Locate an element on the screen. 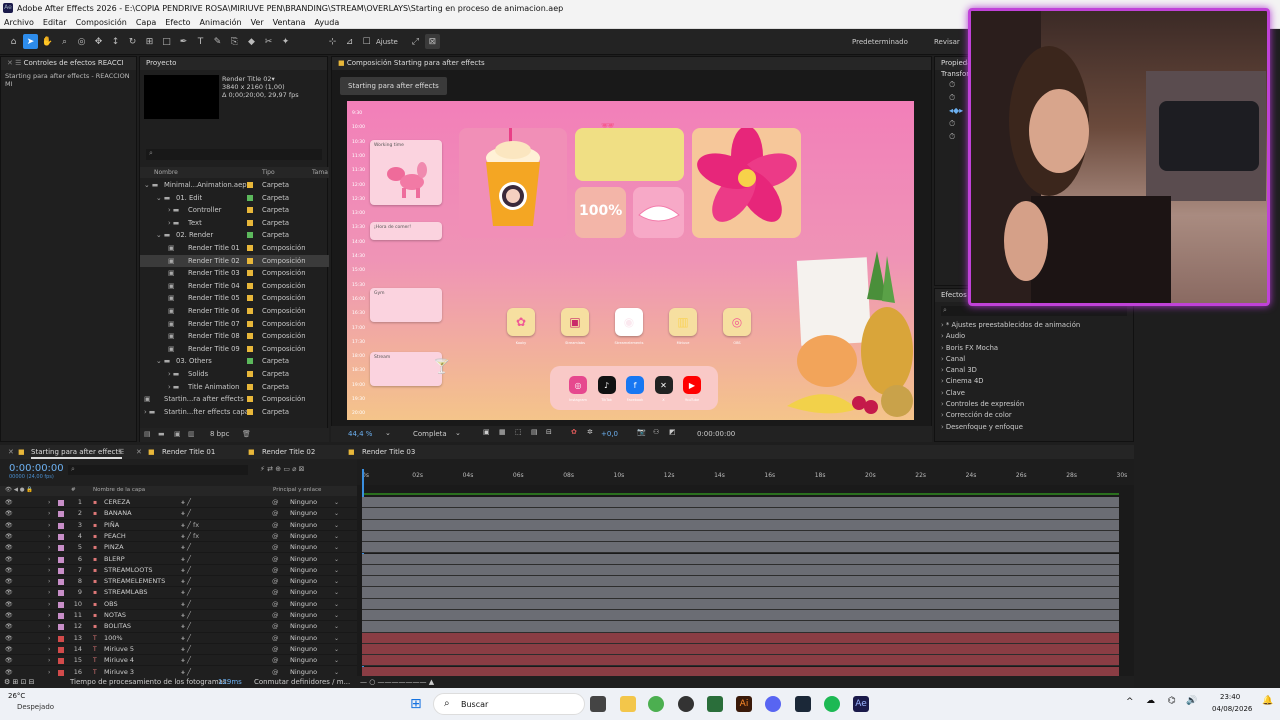 This screenshot has width=1280, height=720. effects-category: › * Ajustes preestablecidos de animación is located at coordinates (1034, 325).